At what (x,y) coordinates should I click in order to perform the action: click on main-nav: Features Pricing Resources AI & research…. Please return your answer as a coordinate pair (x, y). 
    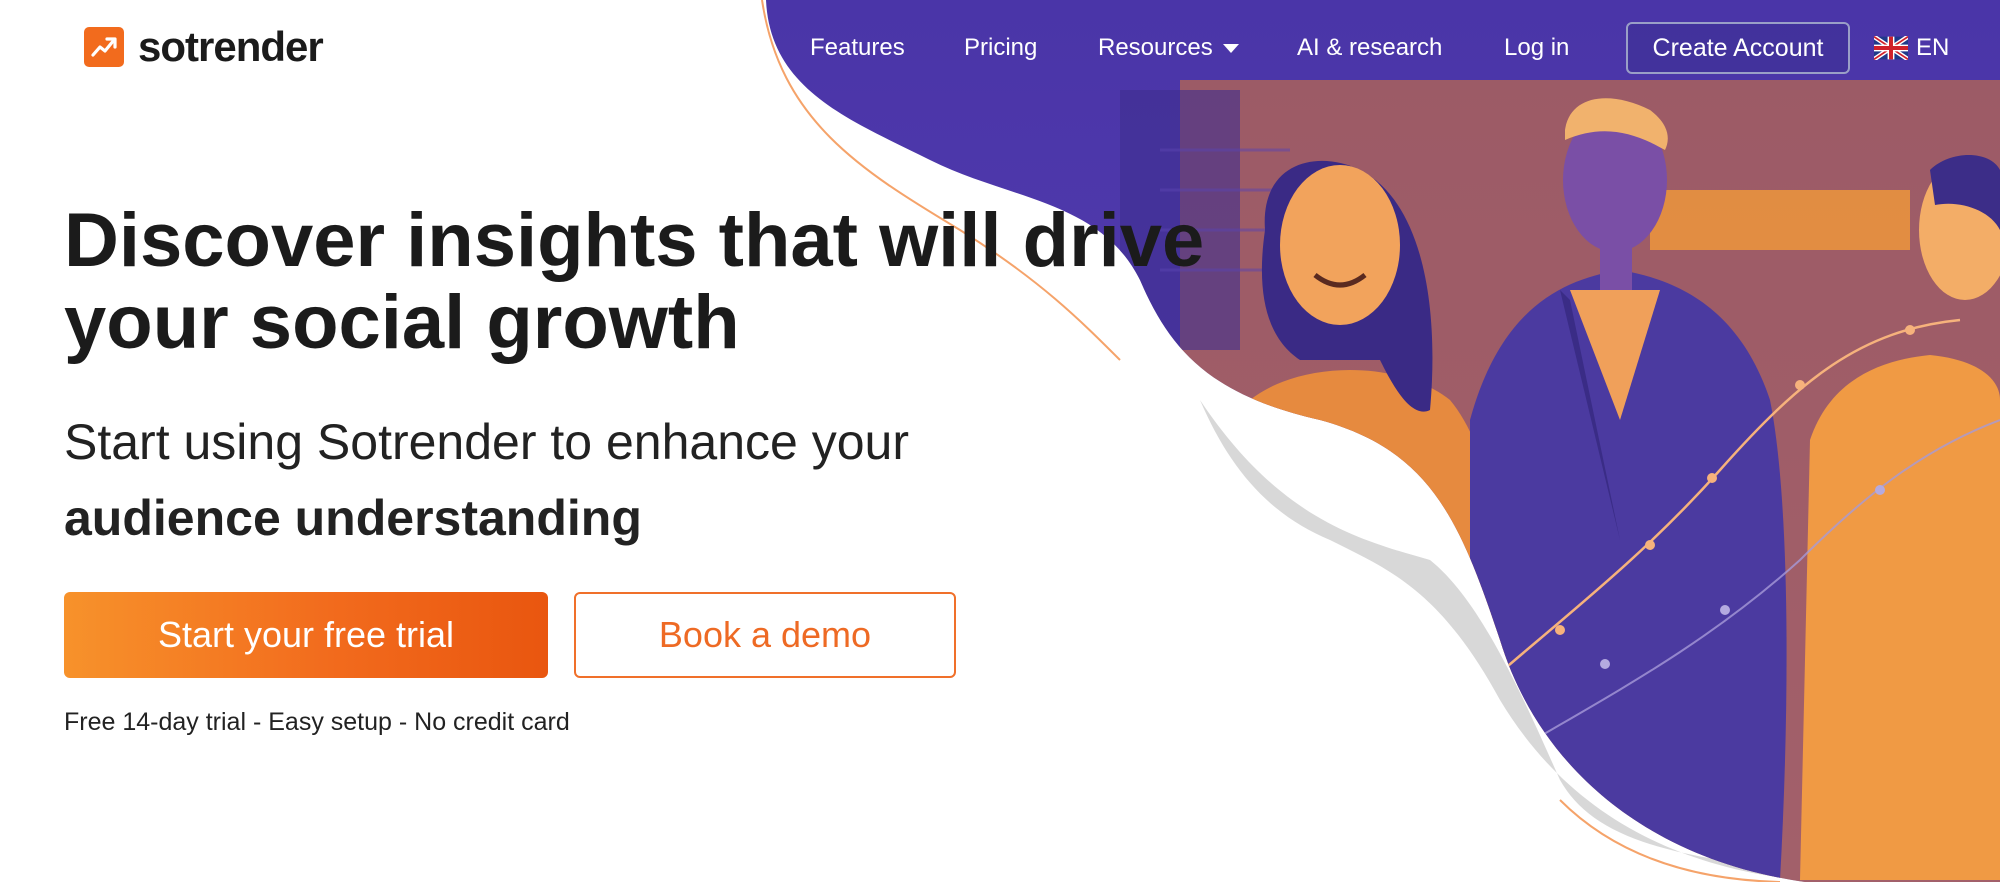
    Looking at the image, I should click on (1000, 50).